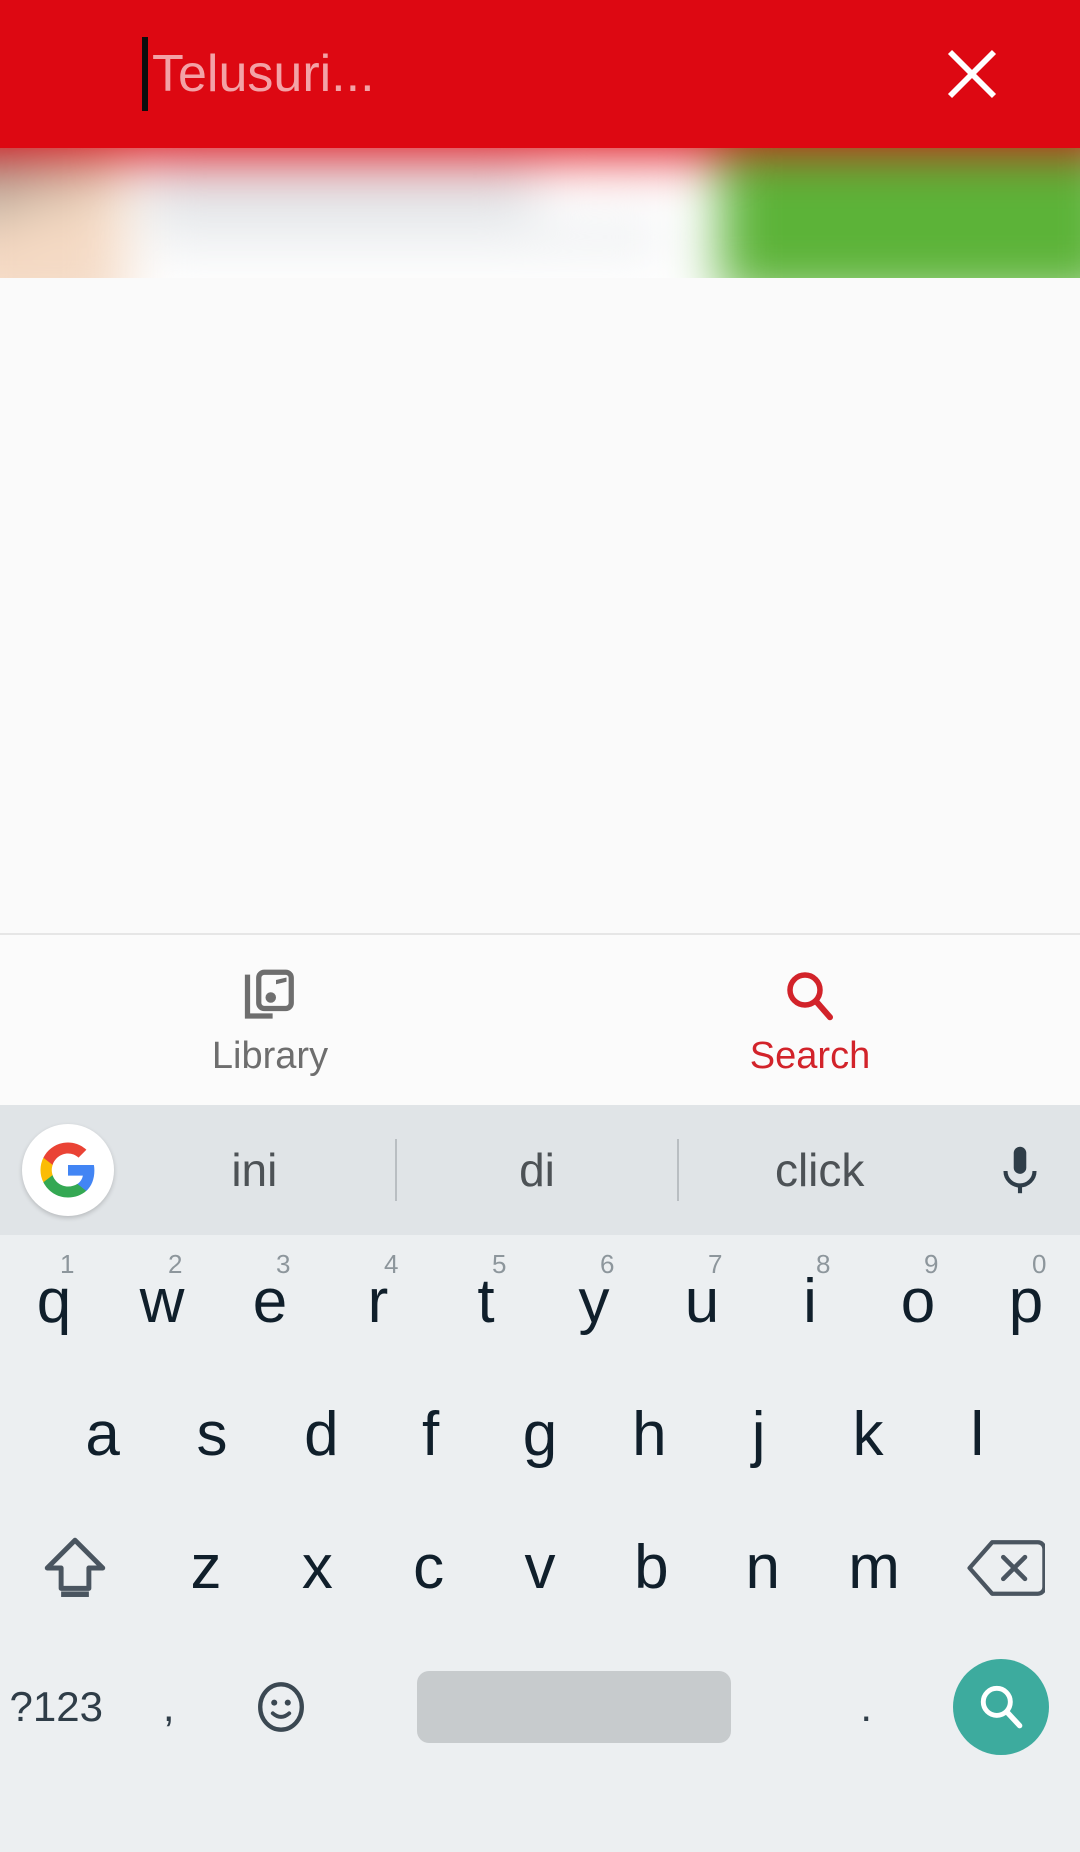 Image resolution: width=1080 pixels, height=1852 pixels. What do you see at coordinates (270, 996) in the screenshot?
I see `music-library-icon` at bounding box center [270, 996].